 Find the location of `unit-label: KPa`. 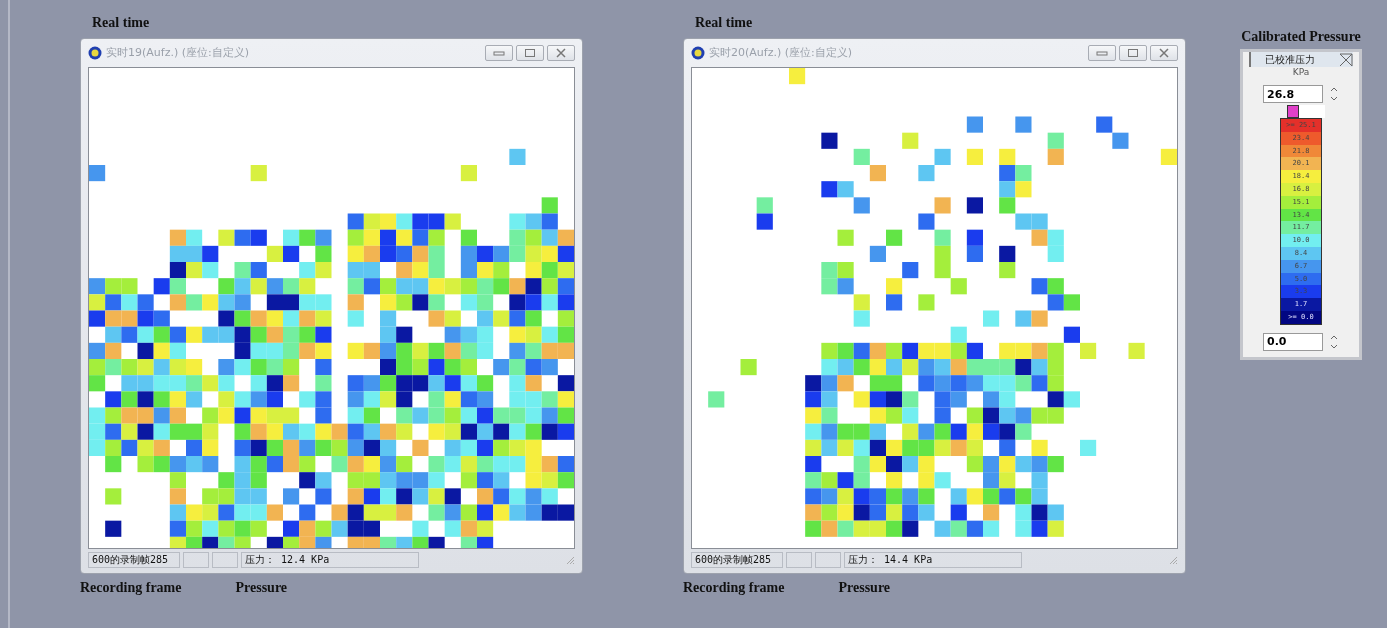

unit-label: KPa is located at coordinates (1301, 72).